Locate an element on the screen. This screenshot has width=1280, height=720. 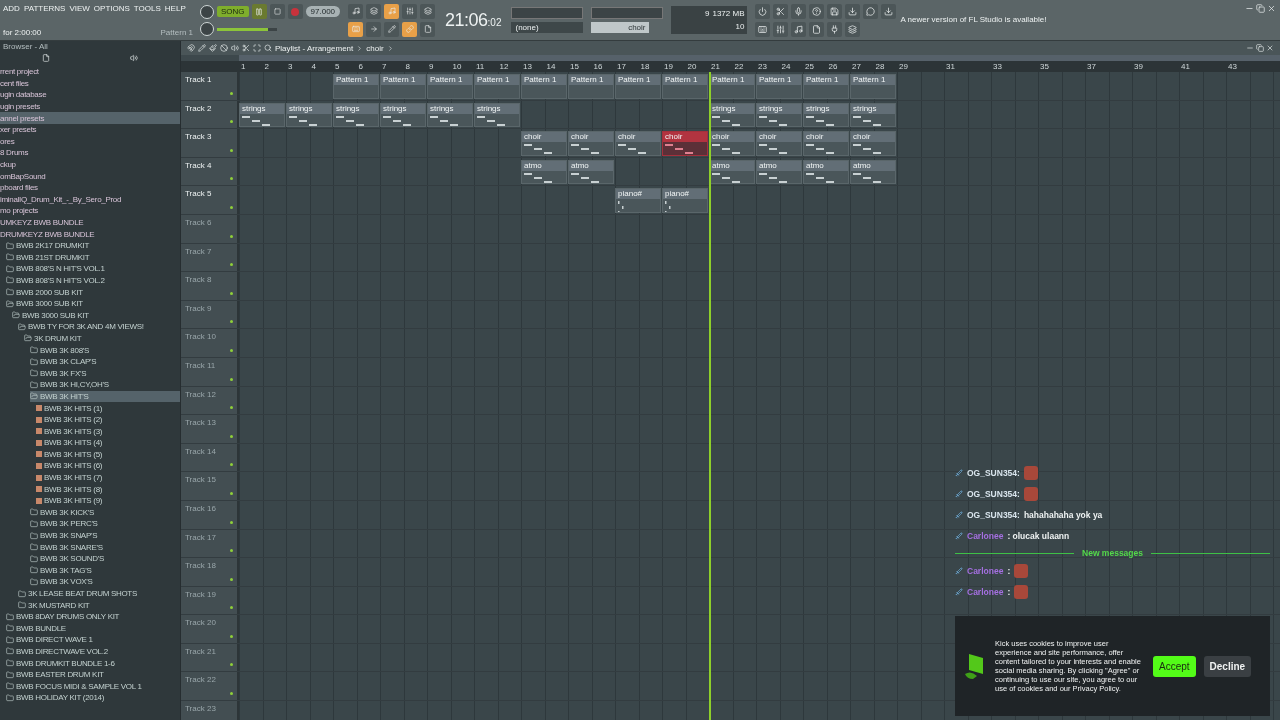
browser-item: BWB 3K HITS (2) is located at coordinates (108, 419).